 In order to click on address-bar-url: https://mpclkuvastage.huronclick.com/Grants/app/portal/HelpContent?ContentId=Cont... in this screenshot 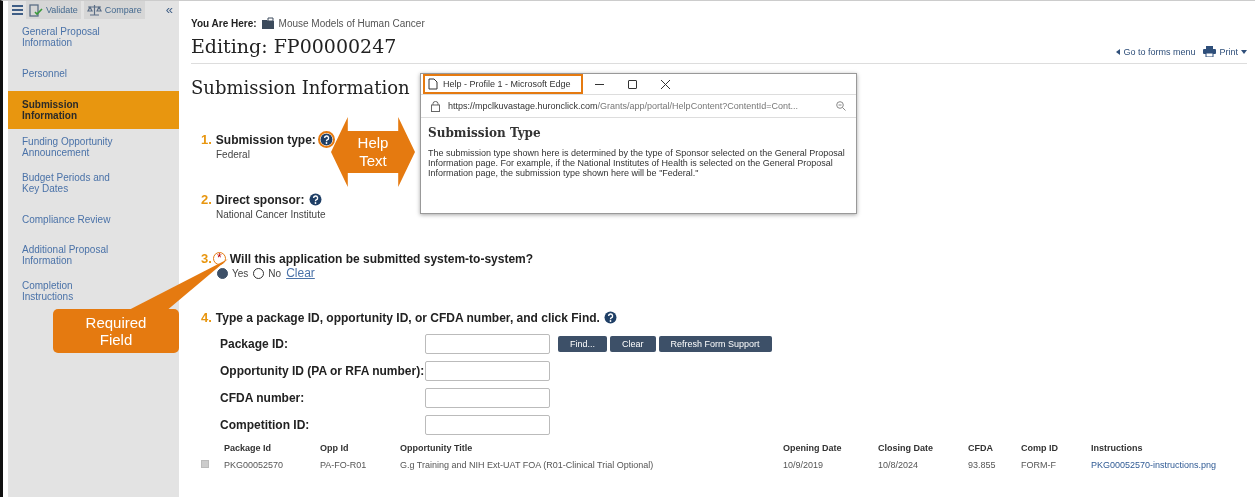, I will do `click(623, 106)`.